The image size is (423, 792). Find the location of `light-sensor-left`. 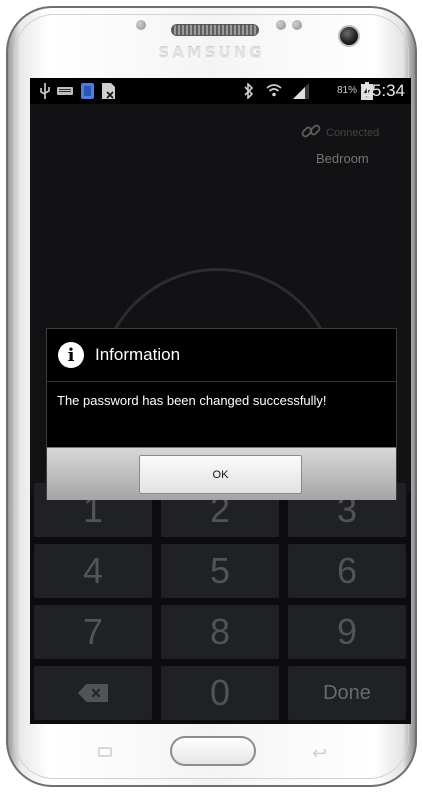

light-sensor-left is located at coordinates (281, 25).